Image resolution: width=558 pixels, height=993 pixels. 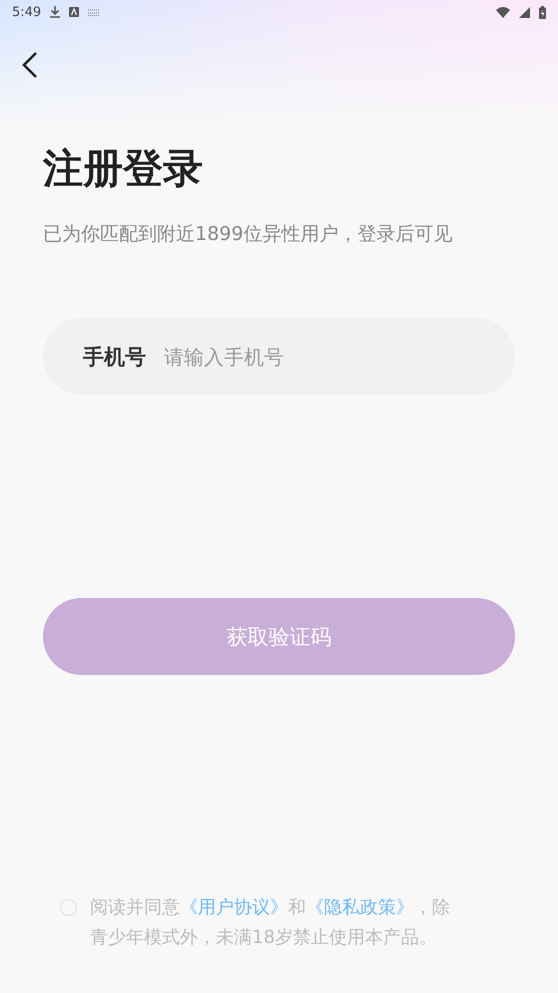 I want to click on phone-input-field: 请输入手机号, so click(x=338, y=357).